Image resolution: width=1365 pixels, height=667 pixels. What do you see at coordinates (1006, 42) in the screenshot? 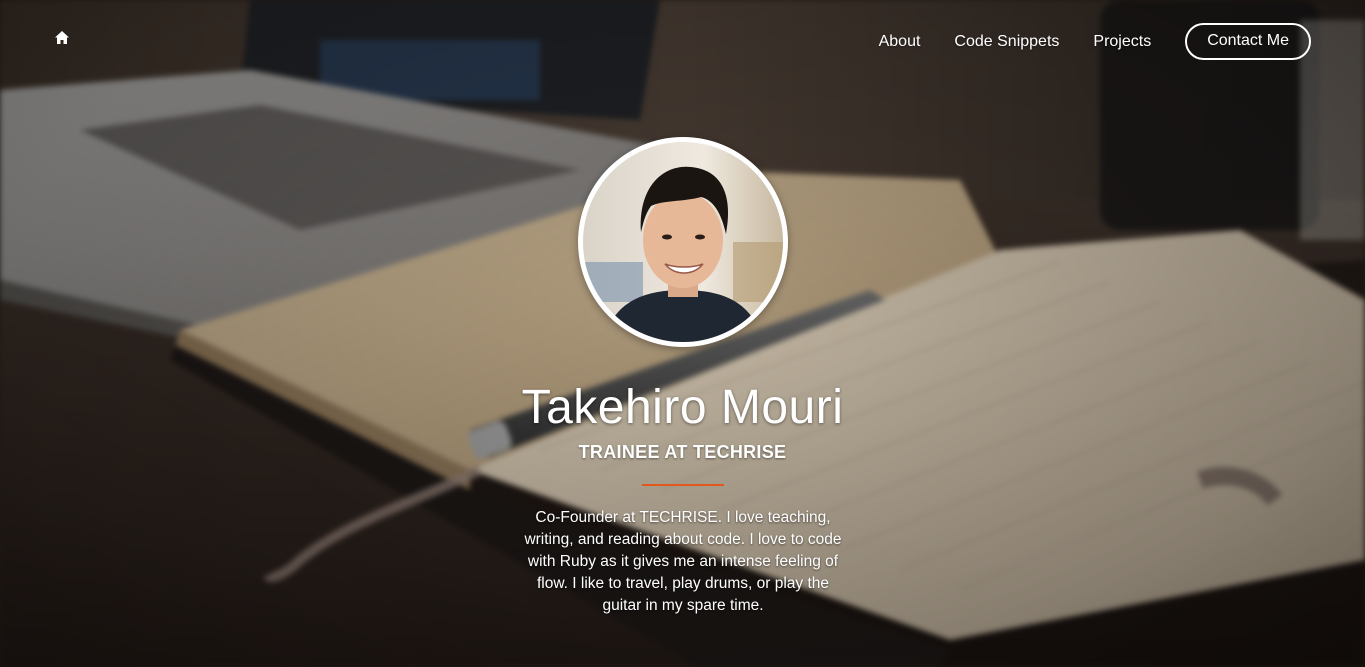
I see `nav-link-code-snippets: Code Snippets` at bounding box center [1006, 42].